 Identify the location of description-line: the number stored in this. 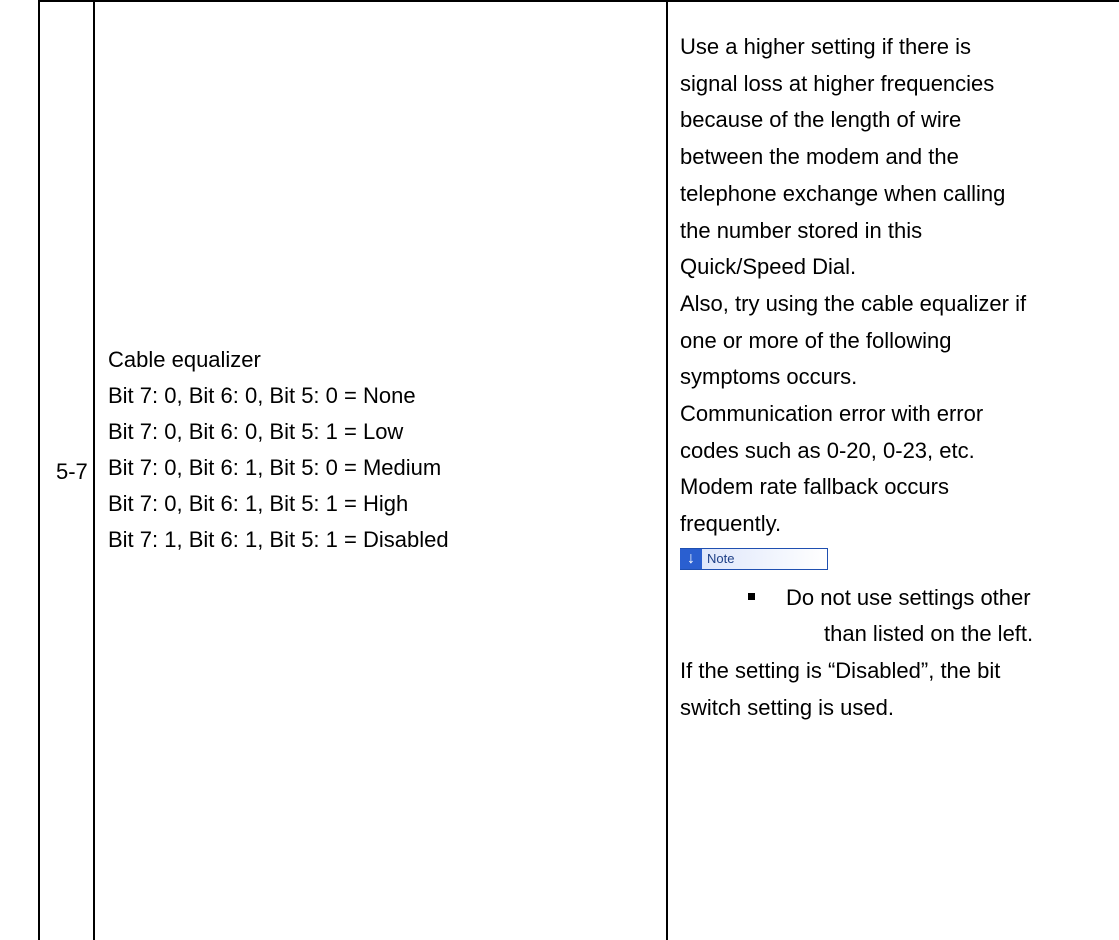
(801, 230).